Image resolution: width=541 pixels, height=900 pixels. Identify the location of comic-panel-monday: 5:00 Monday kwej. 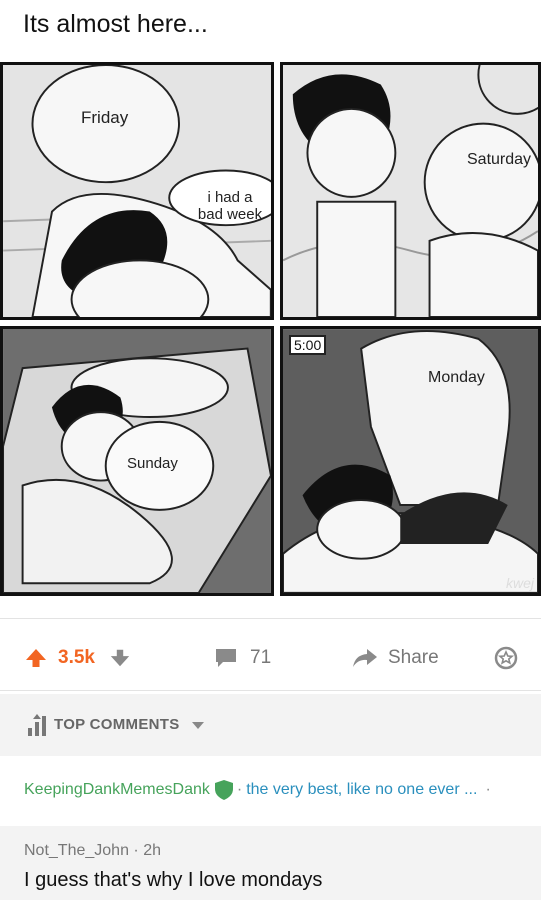
(410, 461).